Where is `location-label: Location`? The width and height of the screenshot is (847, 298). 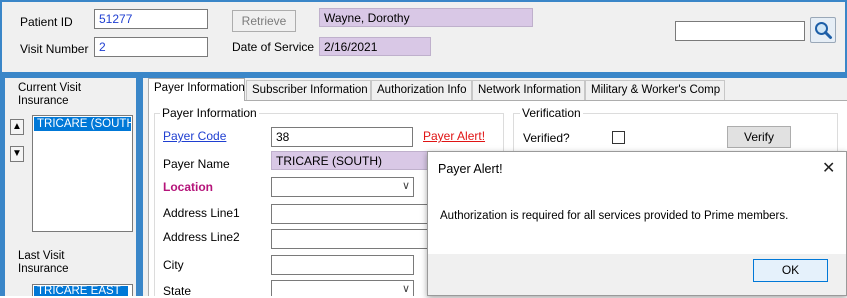 location-label: Location is located at coordinates (188, 187).